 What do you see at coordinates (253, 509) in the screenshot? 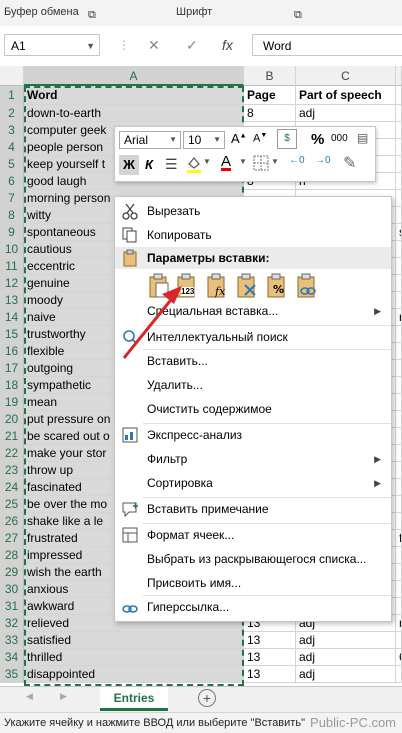
I see `menu-item-insert-comment: Вставить примечание` at bounding box center [253, 509].